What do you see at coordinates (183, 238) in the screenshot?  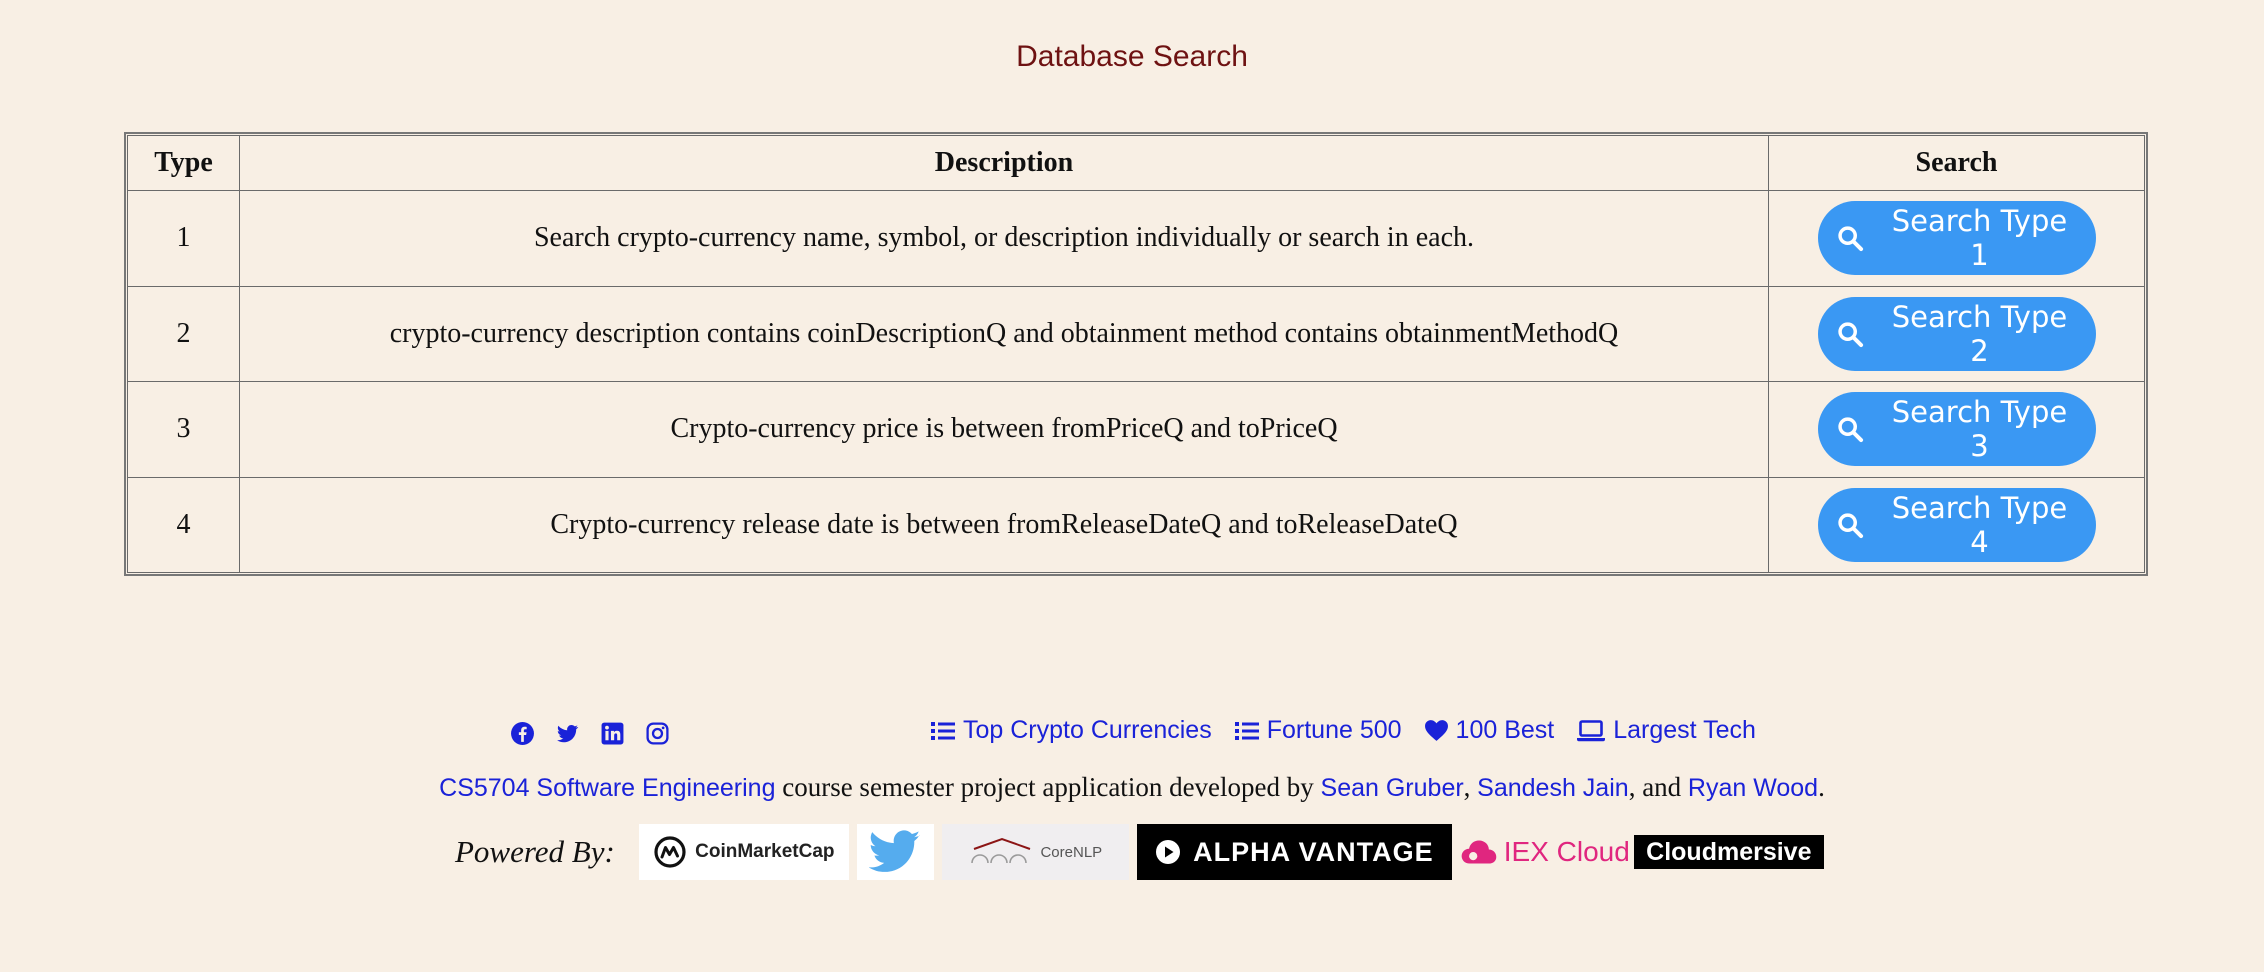 I see `type-cell: 1` at bounding box center [183, 238].